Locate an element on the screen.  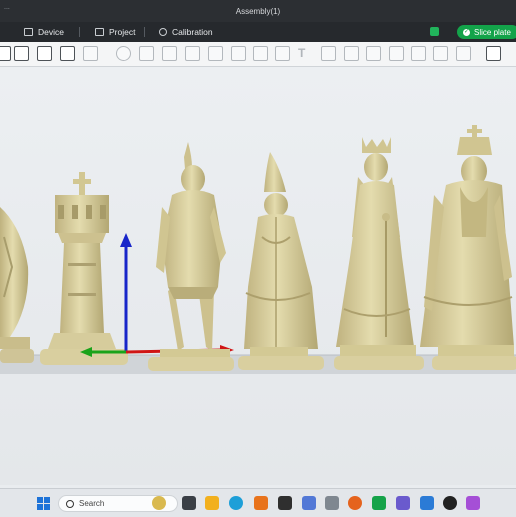
project-icon is located at coordinates (99, 32).